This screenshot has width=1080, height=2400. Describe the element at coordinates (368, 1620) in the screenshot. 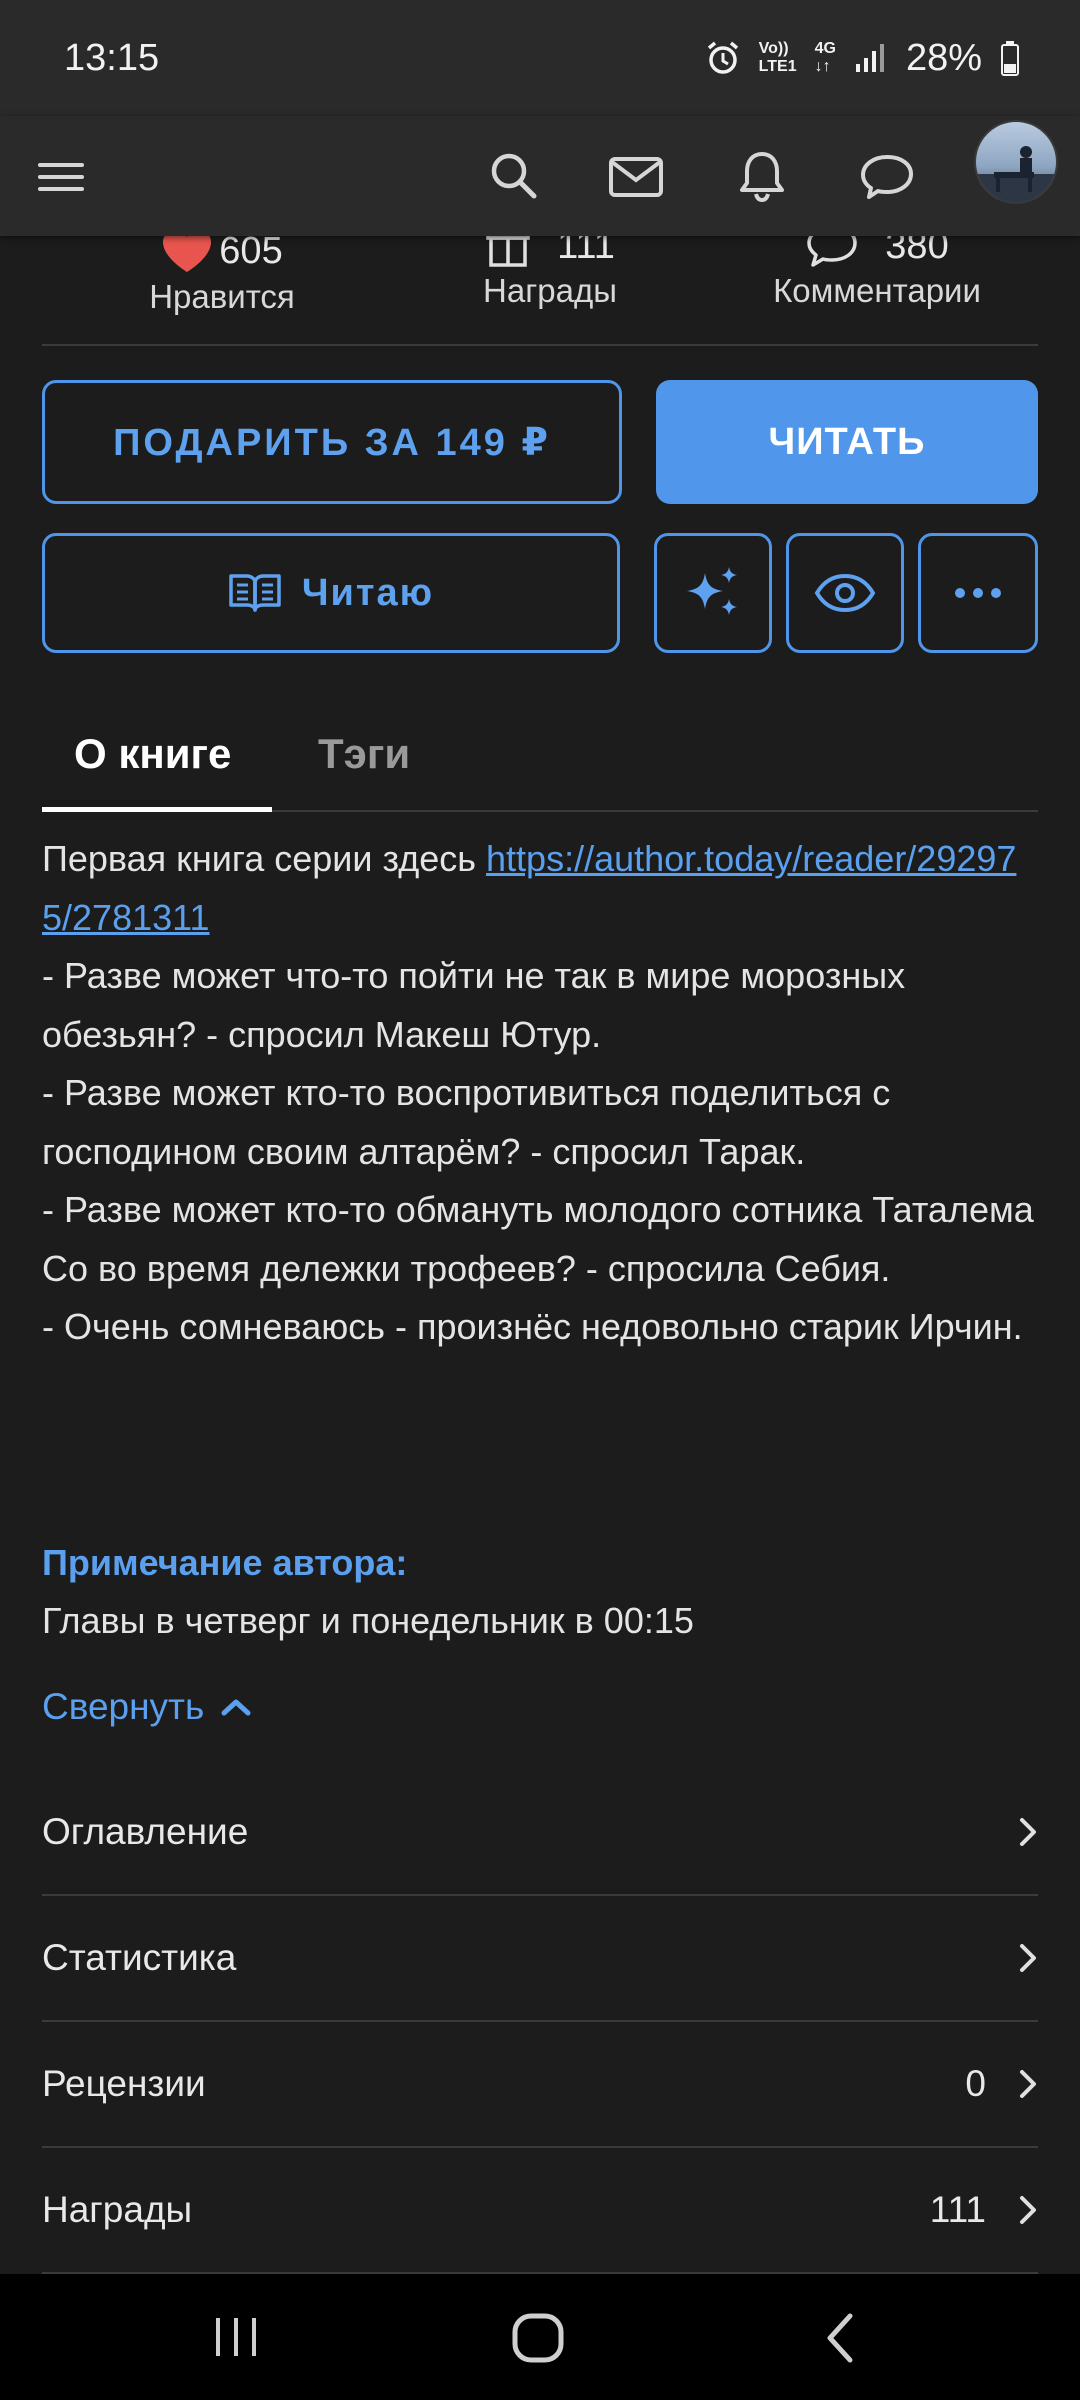

I see `author-note-text: Главы в четверг и понедельник в 00:15` at that location.